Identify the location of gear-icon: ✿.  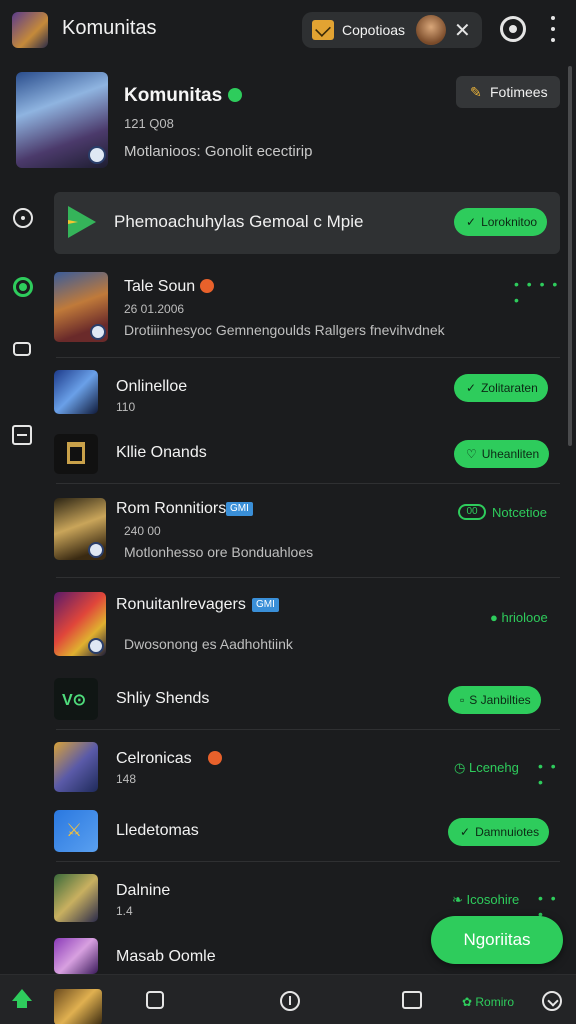
(469, 1002).